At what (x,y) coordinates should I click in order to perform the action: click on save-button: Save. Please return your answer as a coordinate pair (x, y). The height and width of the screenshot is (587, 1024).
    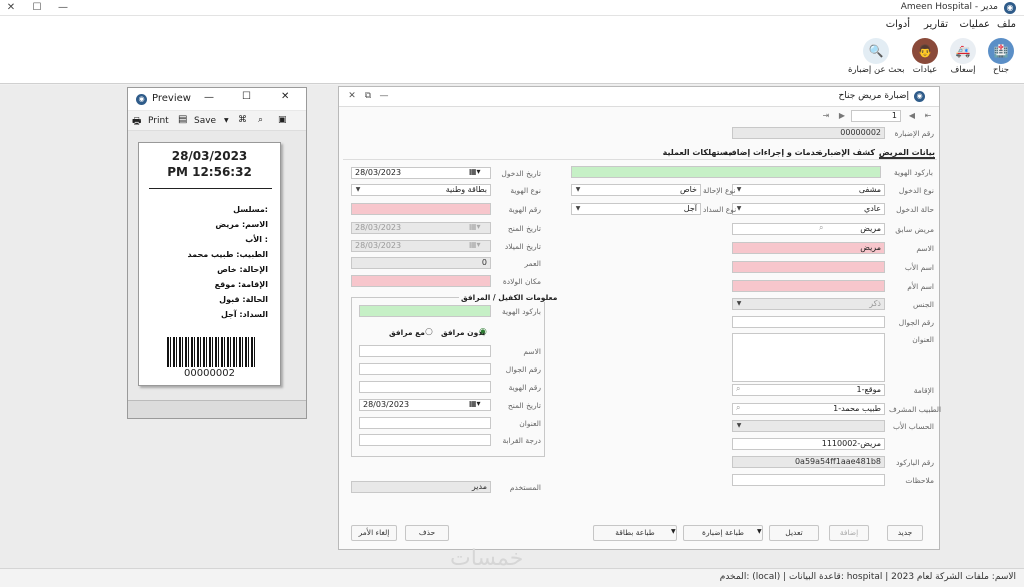
    Looking at the image, I should click on (205, 121).